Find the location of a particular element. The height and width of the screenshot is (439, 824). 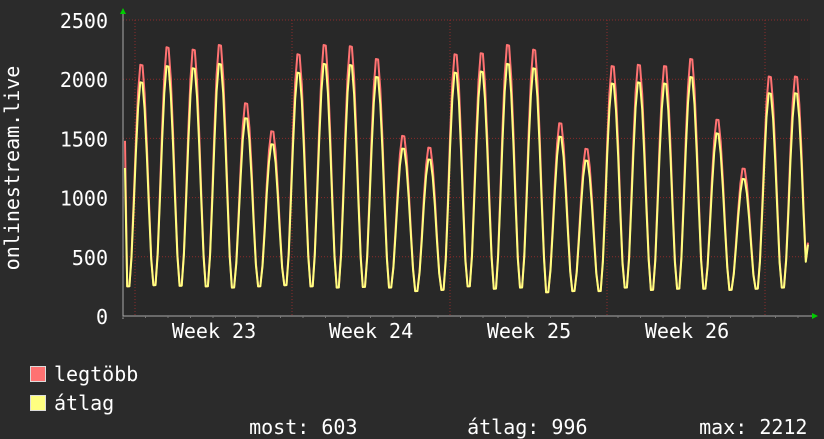

x-axis-arrow-icon is located at coordinates (815, 316).